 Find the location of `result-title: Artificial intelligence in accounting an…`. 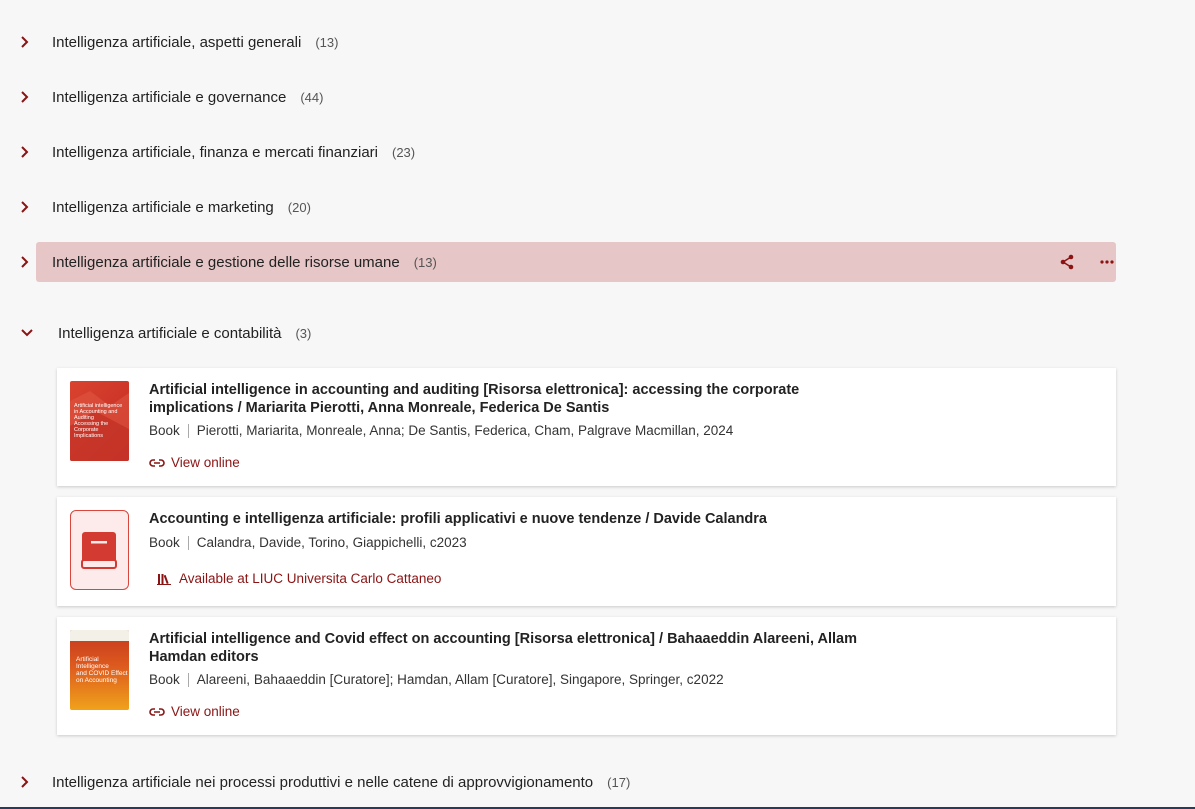

result-title: Artificial intelligence in accounting an… is located at coordinates (509, 399).